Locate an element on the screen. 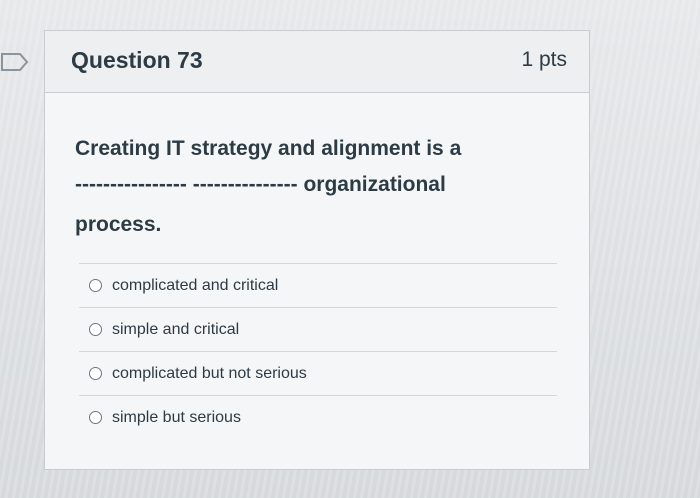  question-blank: ---------------- --------------- is located at coordinates (186, 184).